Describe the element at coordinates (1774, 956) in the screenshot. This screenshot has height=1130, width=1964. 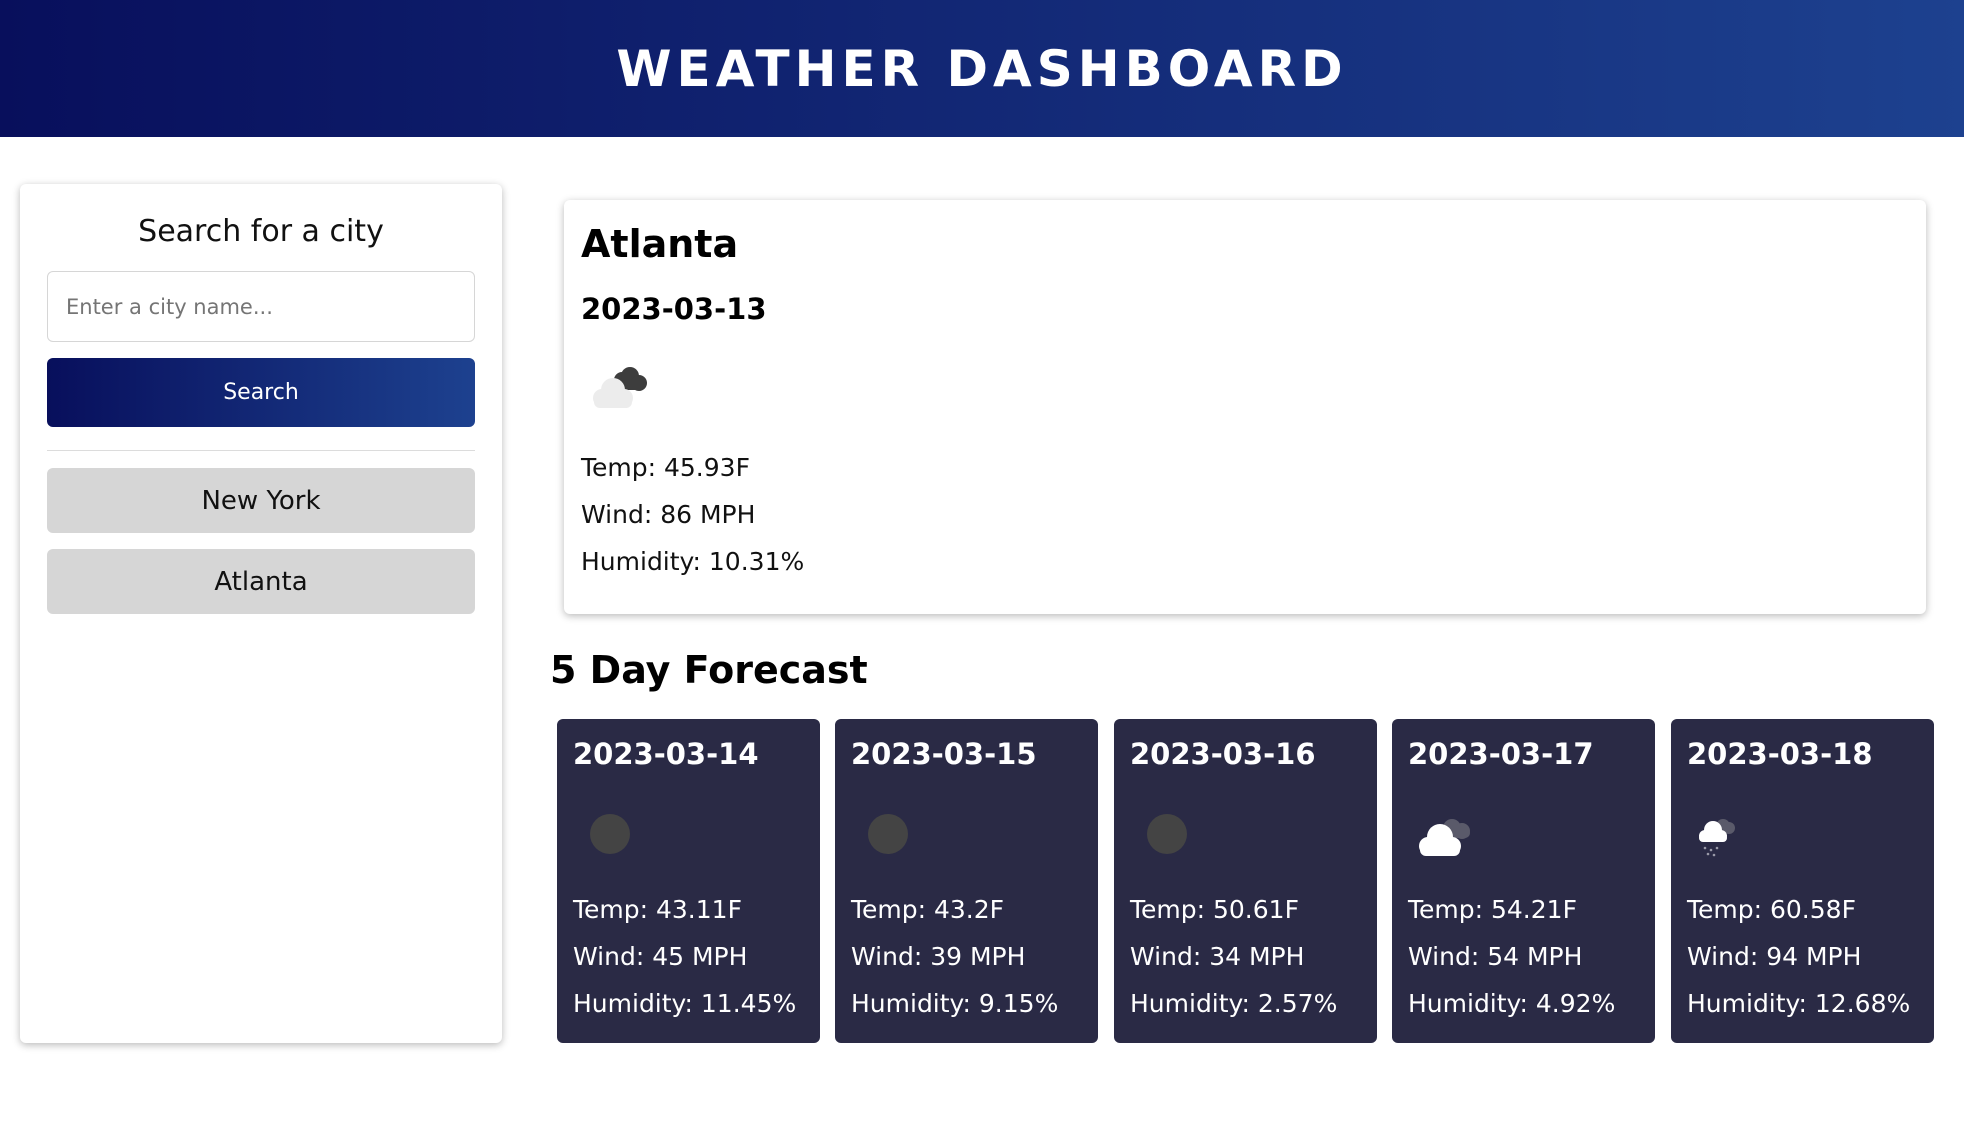
I see `forecast-wind: Wind: 94 MPH` at that location.